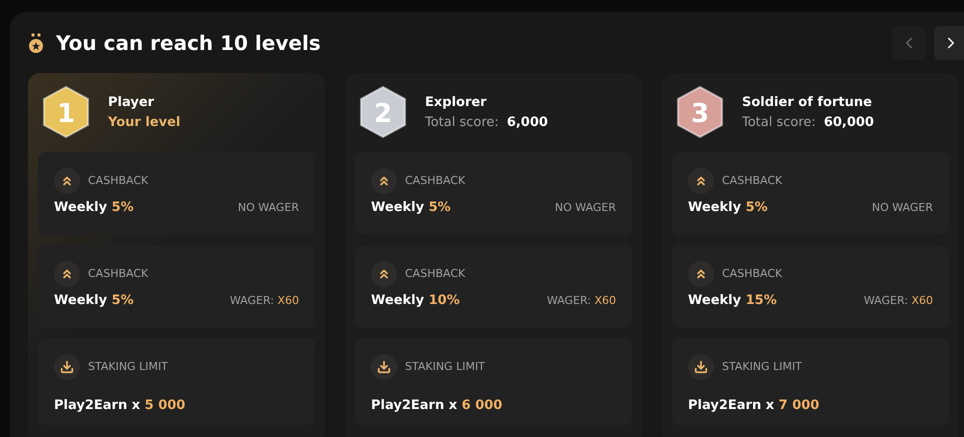  I want to click on perk-value: Weekly 15%, so click(732, 301).